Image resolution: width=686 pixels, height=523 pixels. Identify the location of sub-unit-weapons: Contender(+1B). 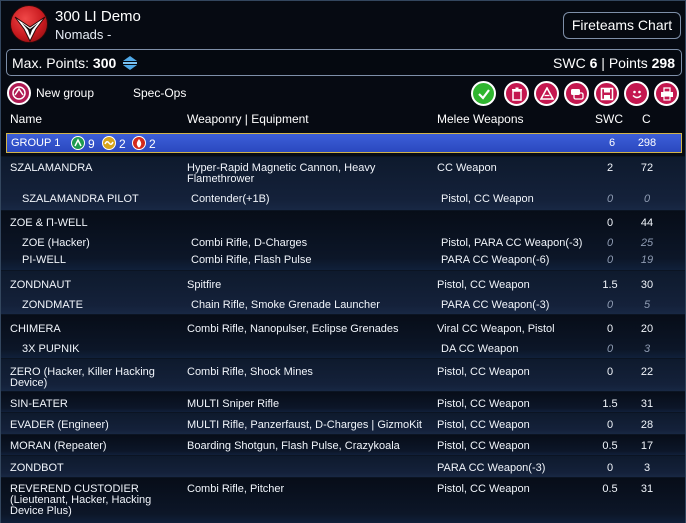
(230, 199).